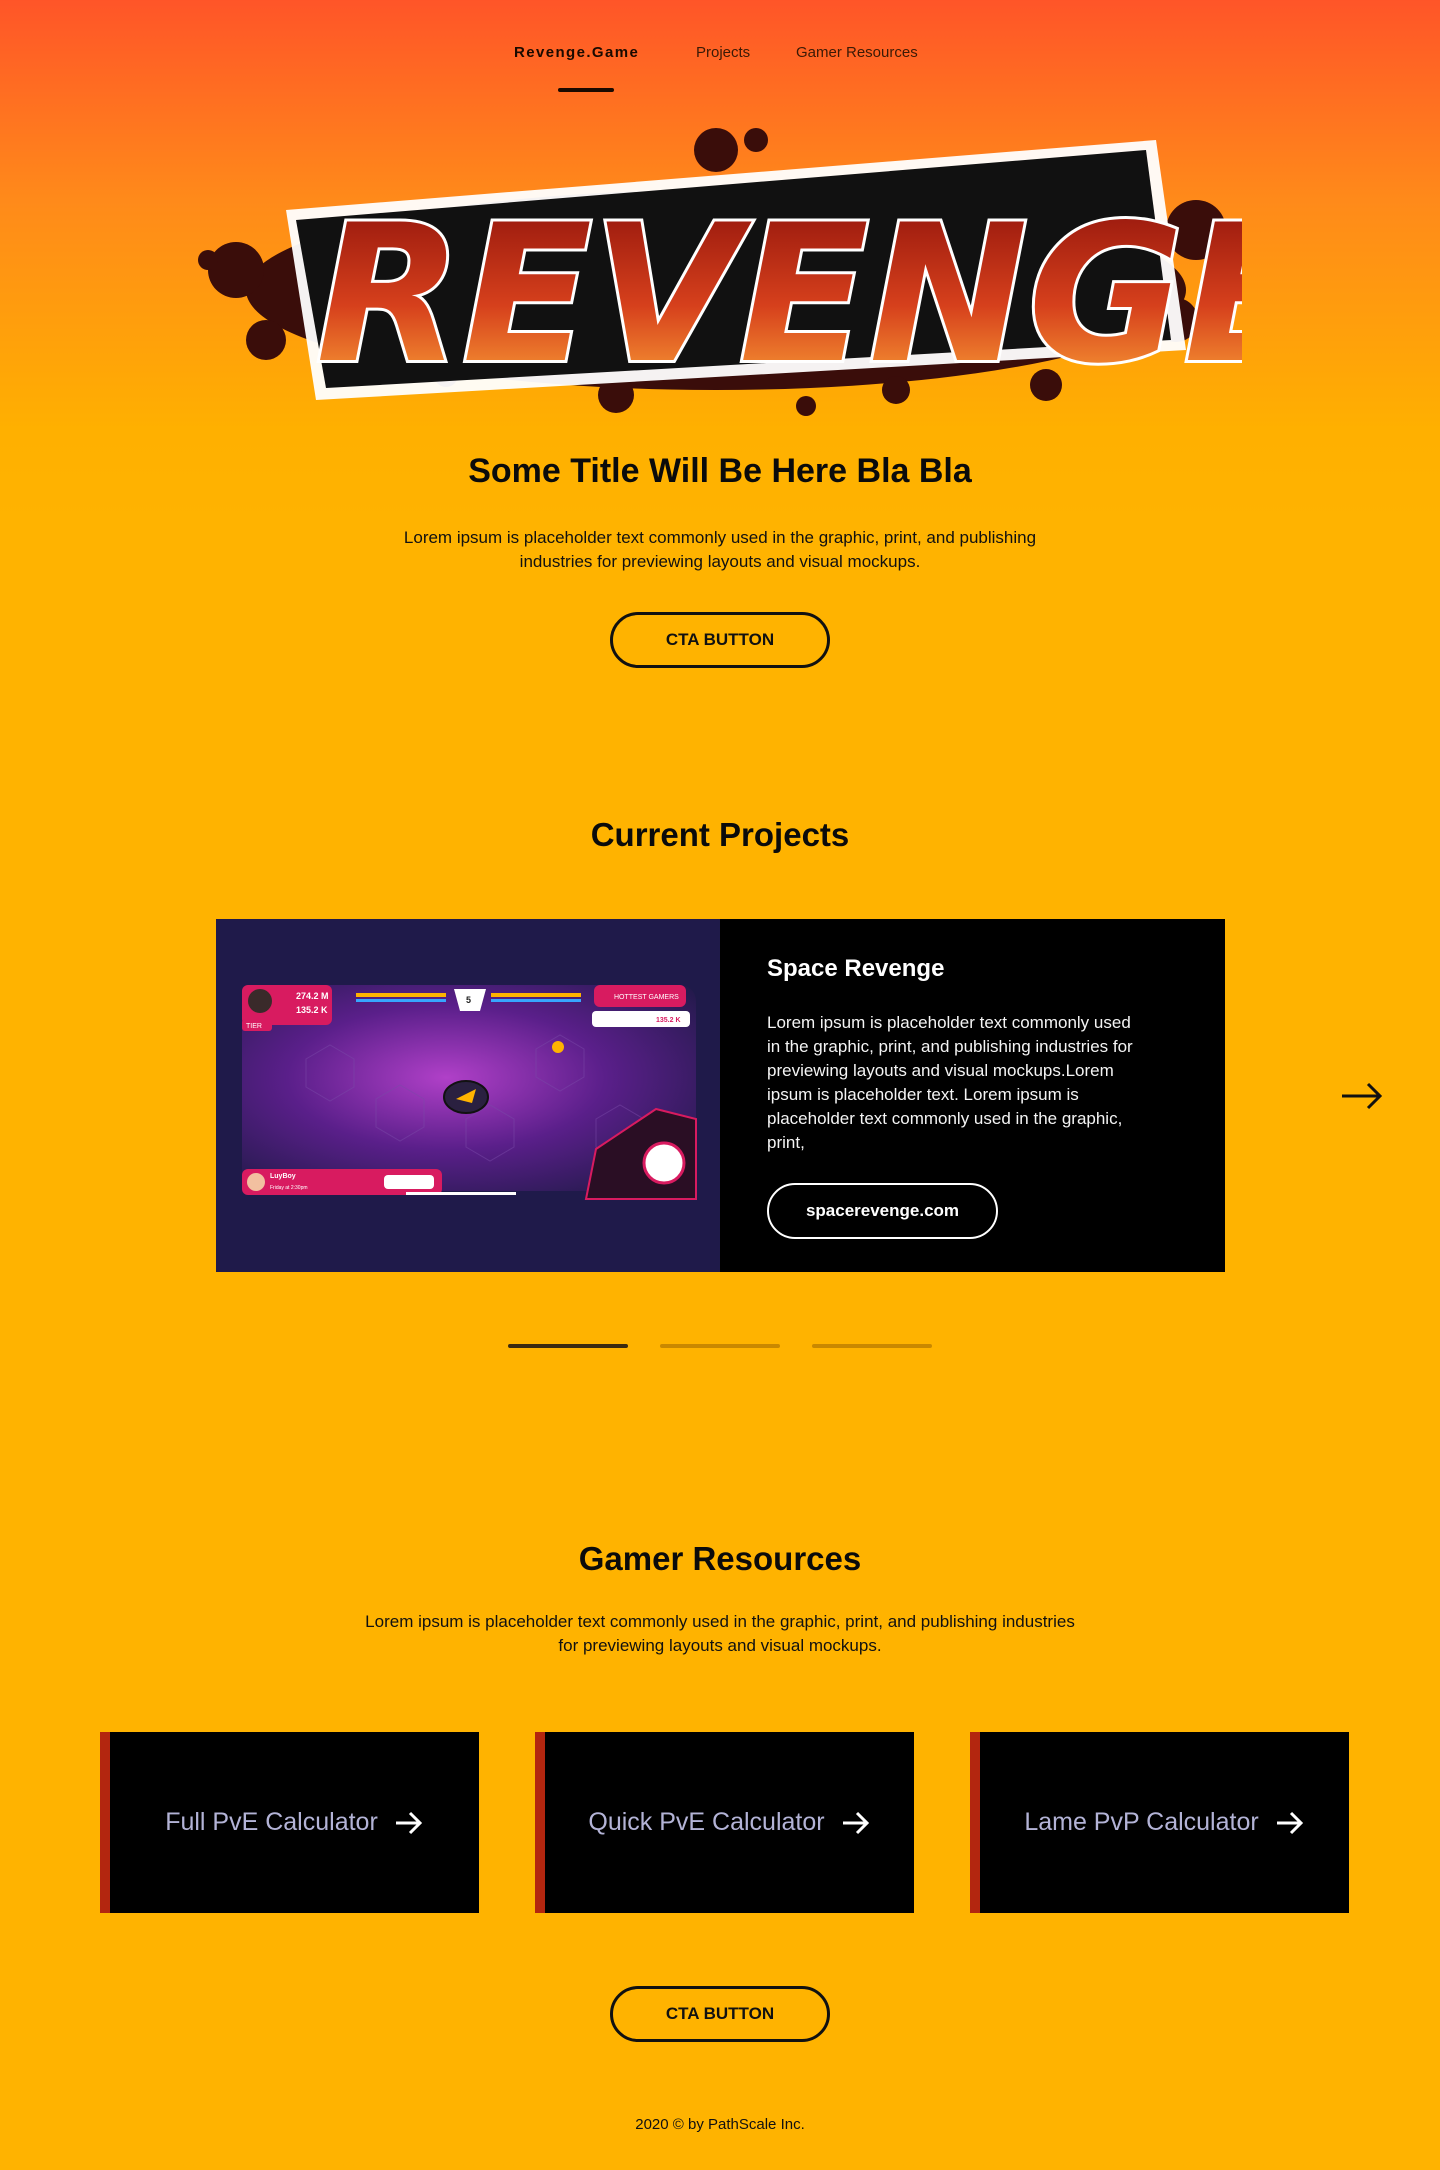 The height and width of the screenshot is (2170, 1440). Describe the element at coordinates (779, 294) in the screenshot. I see `logo-text: REVENGE!` at that location.